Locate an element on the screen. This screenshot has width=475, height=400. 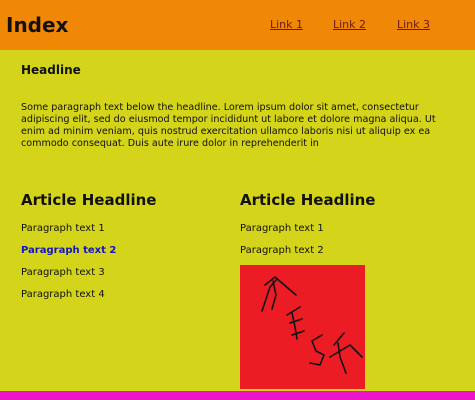
nav-link-3: Link 3 is located at coordinates (413, 25).